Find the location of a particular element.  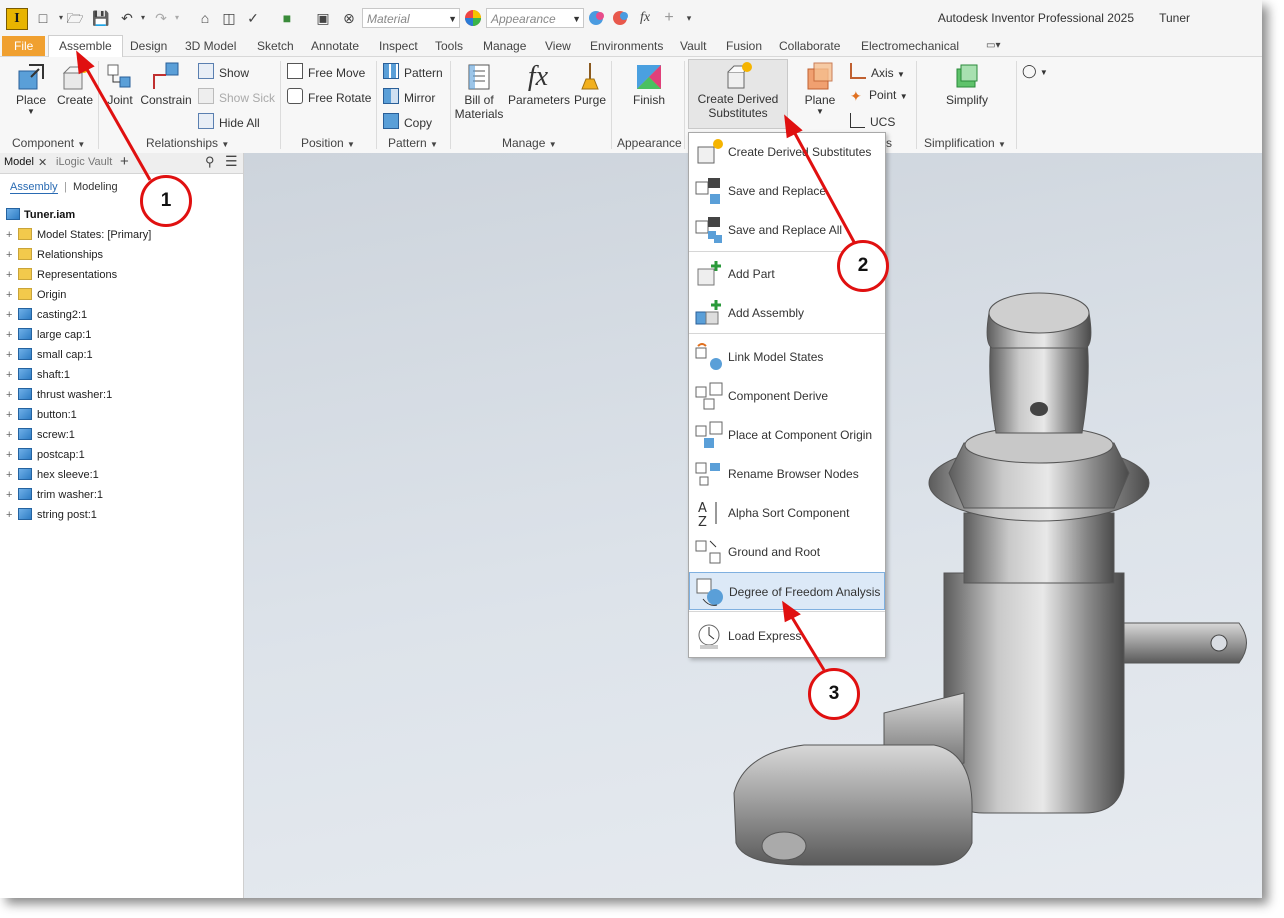

callout-3: 3 is located at coordinates (834, 694).